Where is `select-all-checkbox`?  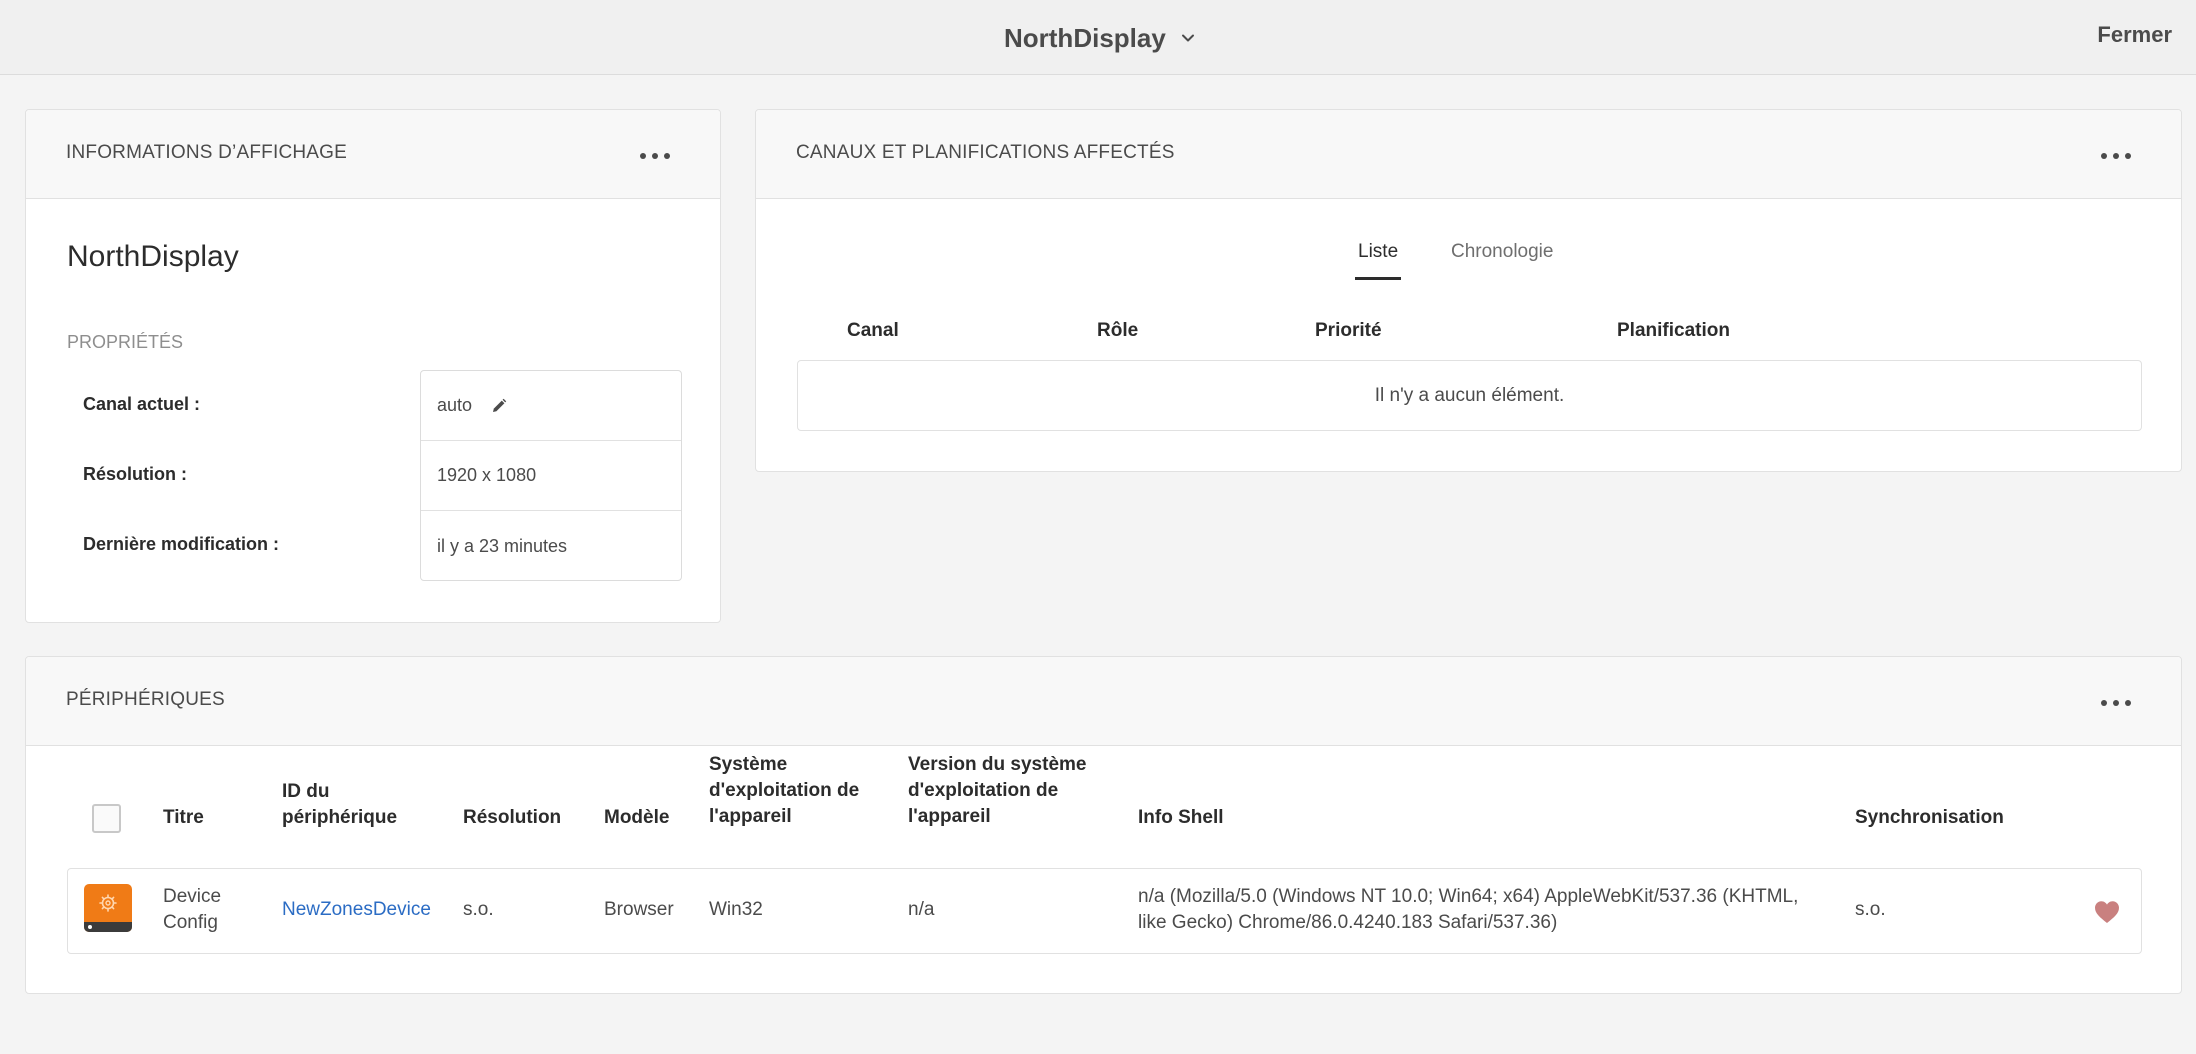
select-all-checkbox is located at coordinates (106, 818).